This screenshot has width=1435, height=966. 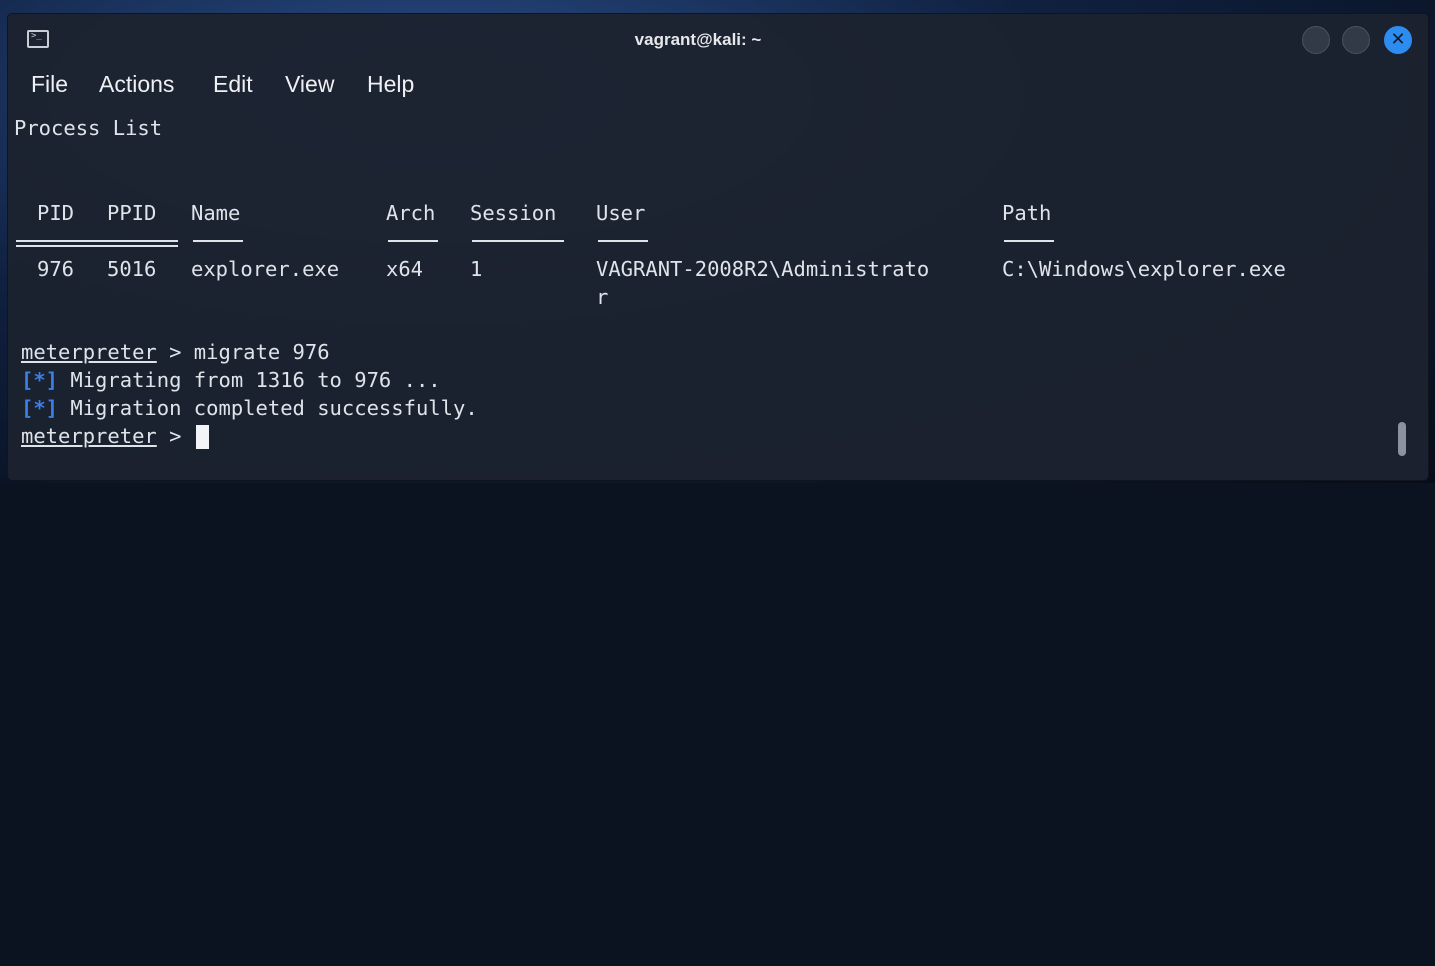 I want to click on cell-arch: x64, so click(x=405, y=269).